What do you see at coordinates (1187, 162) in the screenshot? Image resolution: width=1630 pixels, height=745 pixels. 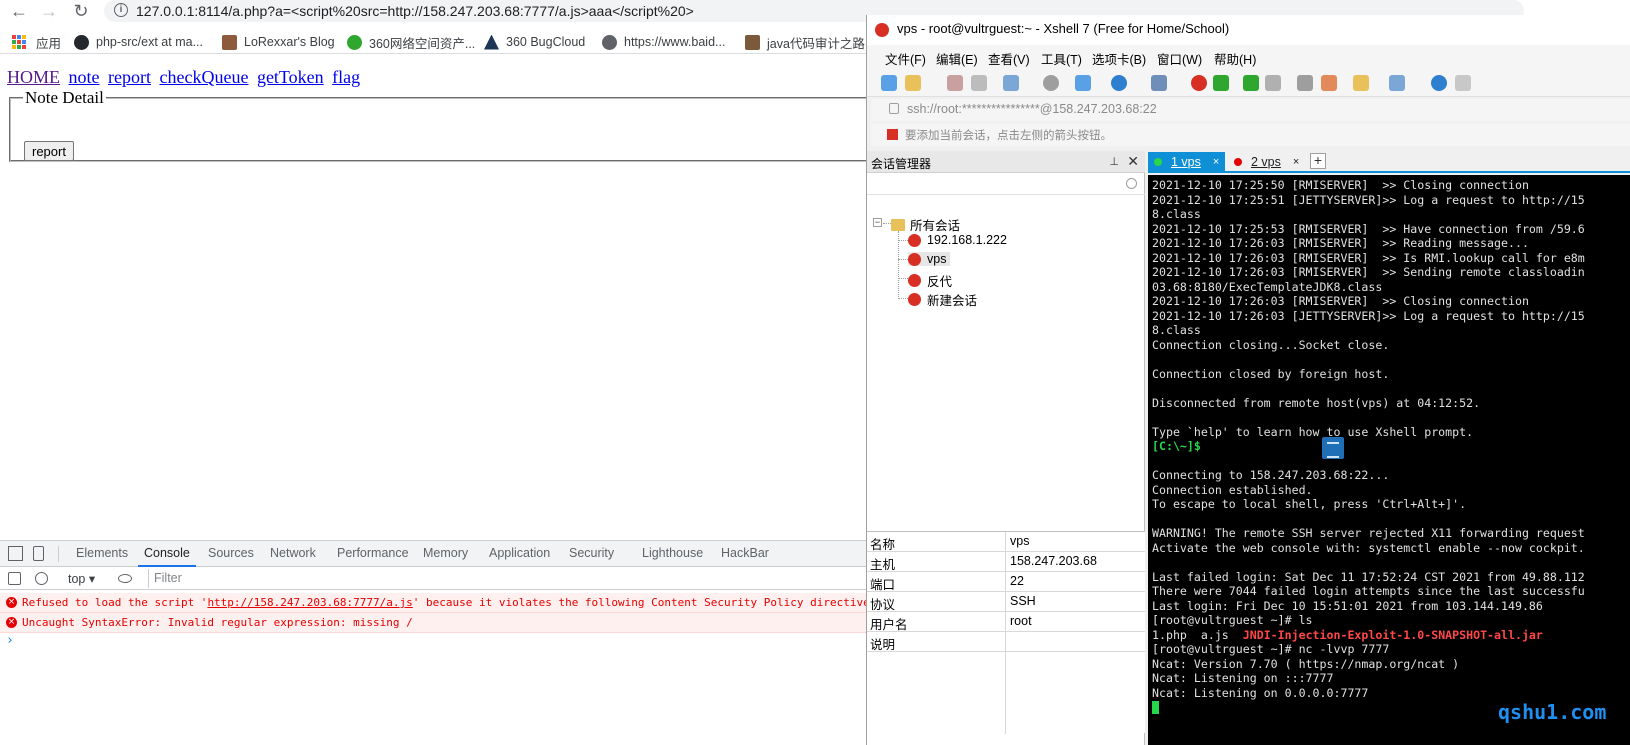 I see `tab-session-1: 1 vps ×` at bounding box center [1187, 162].